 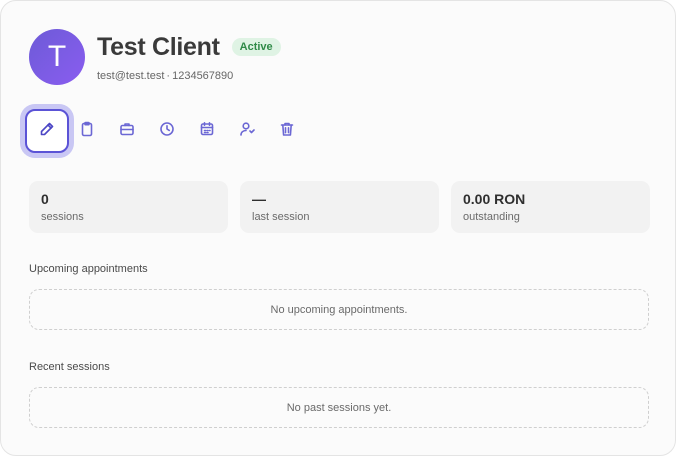 I want to click on stat-last-session: — last session, so click(x=339, y=207).